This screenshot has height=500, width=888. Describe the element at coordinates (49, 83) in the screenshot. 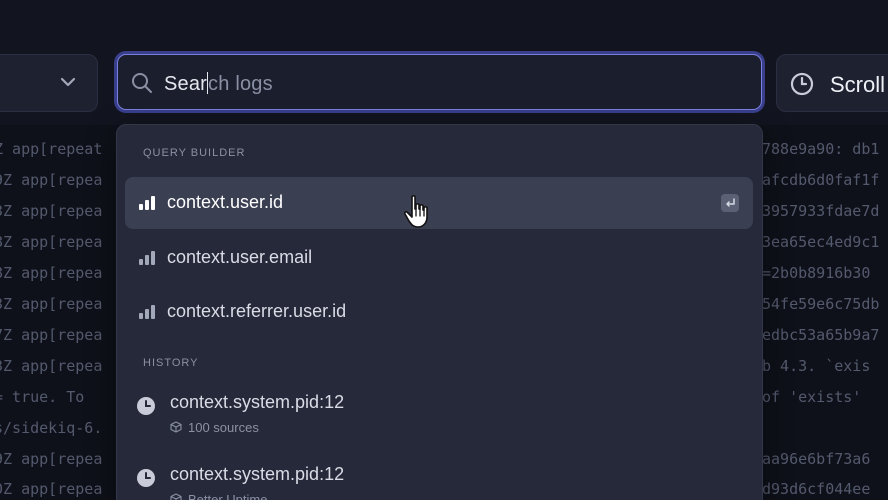

I see `source-select` at that location.